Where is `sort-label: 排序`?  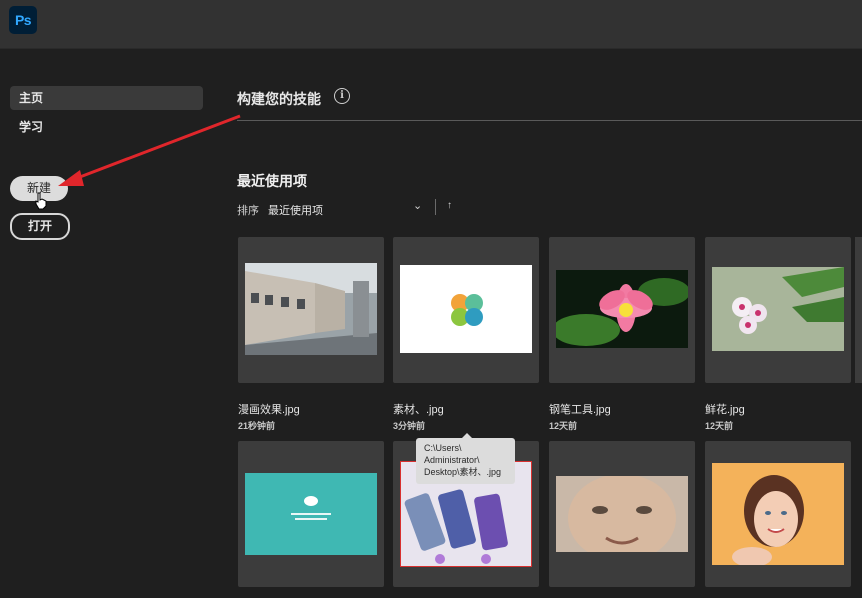
sort-label: 排序 is located at coordinates (248, 211).